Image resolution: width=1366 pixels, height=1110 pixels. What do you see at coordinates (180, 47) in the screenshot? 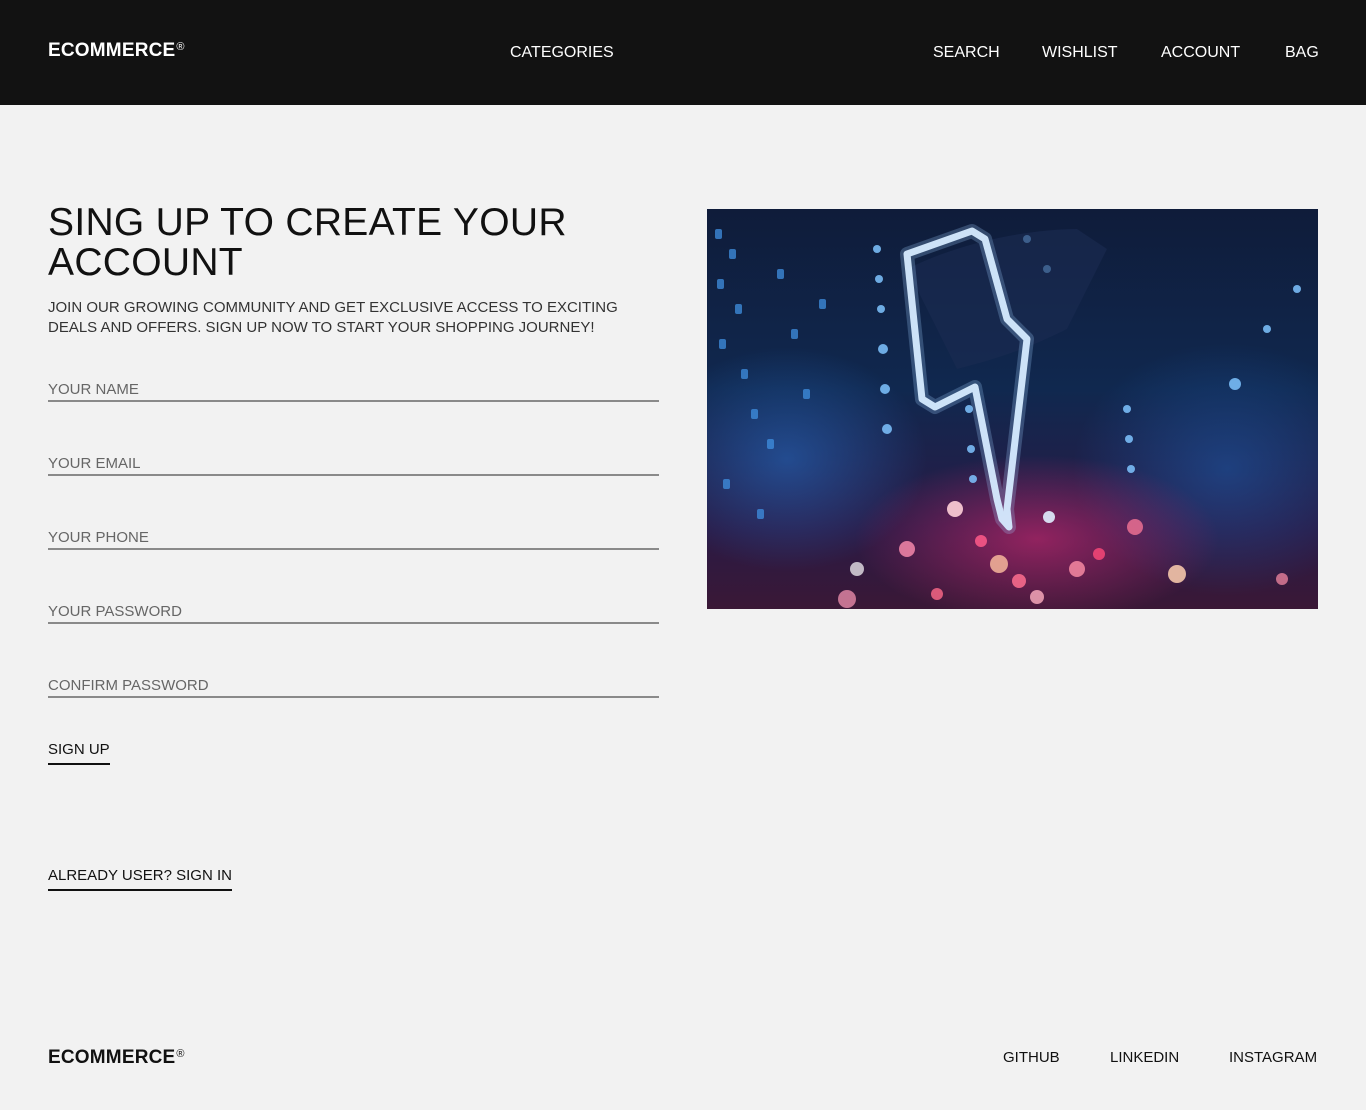
I see `registered-mark: ®` at bounding box center [180, 47].